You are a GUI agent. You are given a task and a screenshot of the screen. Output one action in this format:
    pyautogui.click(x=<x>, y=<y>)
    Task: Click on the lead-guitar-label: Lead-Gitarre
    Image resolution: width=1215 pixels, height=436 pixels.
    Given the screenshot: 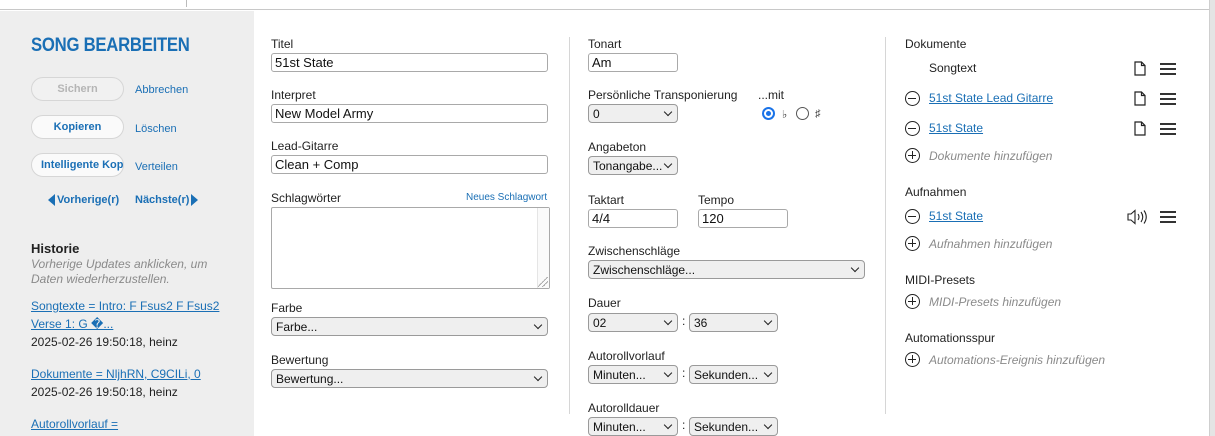 What is the action you would take?
    pyautogui.click(x=305, y=146)
    